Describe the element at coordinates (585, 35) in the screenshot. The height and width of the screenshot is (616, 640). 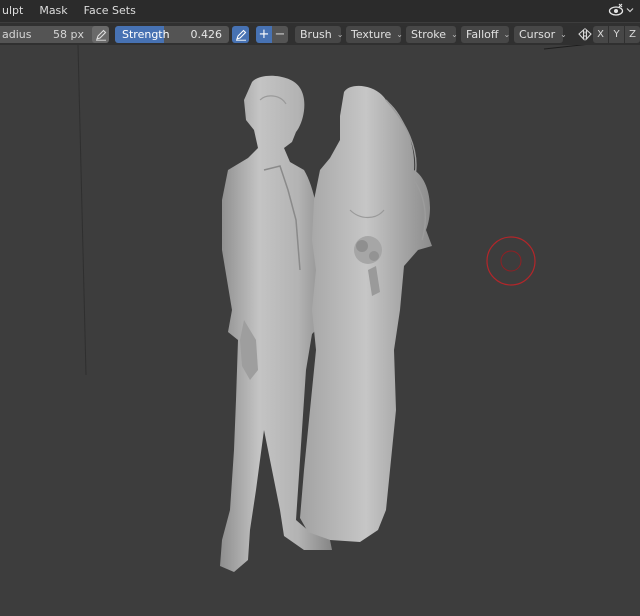
I see `mirror-symmetry-icon` at that location.